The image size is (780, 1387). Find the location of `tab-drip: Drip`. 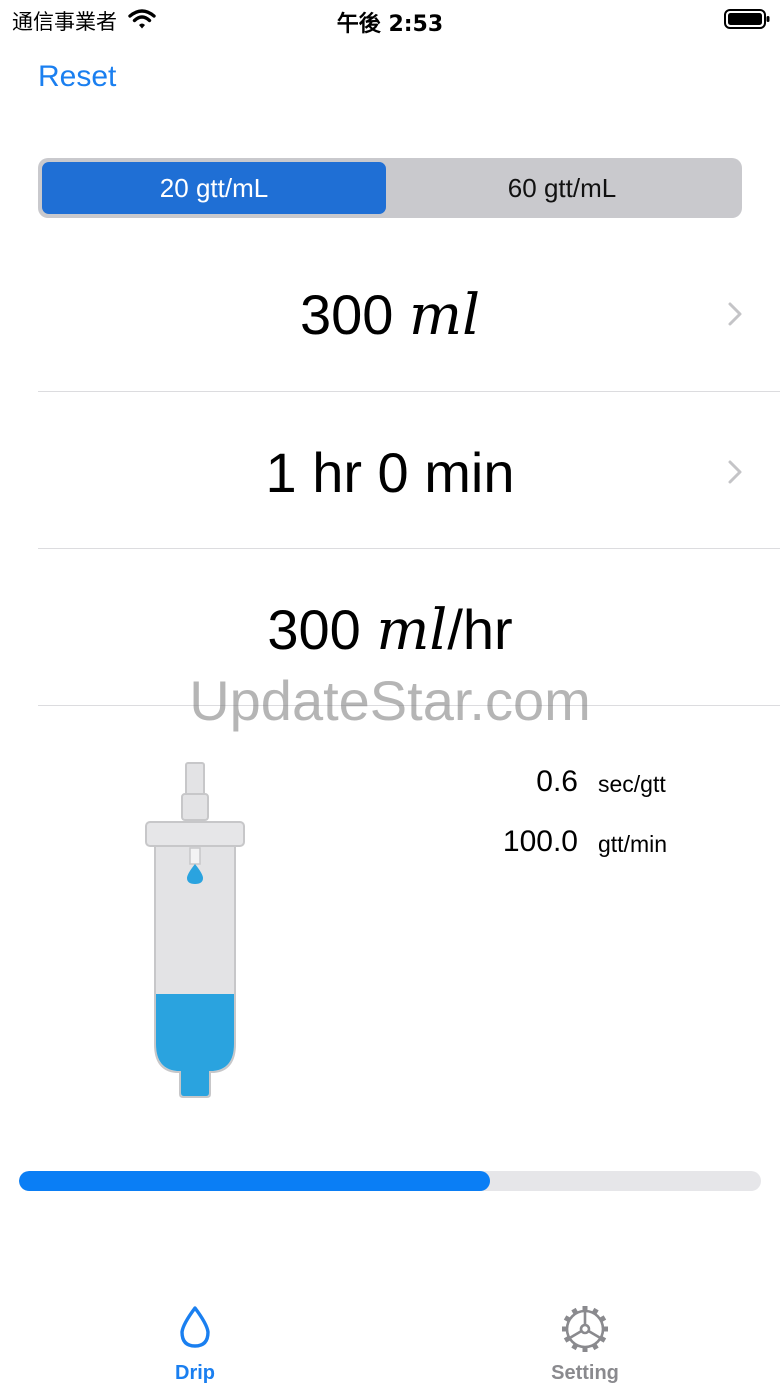

tab-drip: Drip is located at coordinates (195, 1338).